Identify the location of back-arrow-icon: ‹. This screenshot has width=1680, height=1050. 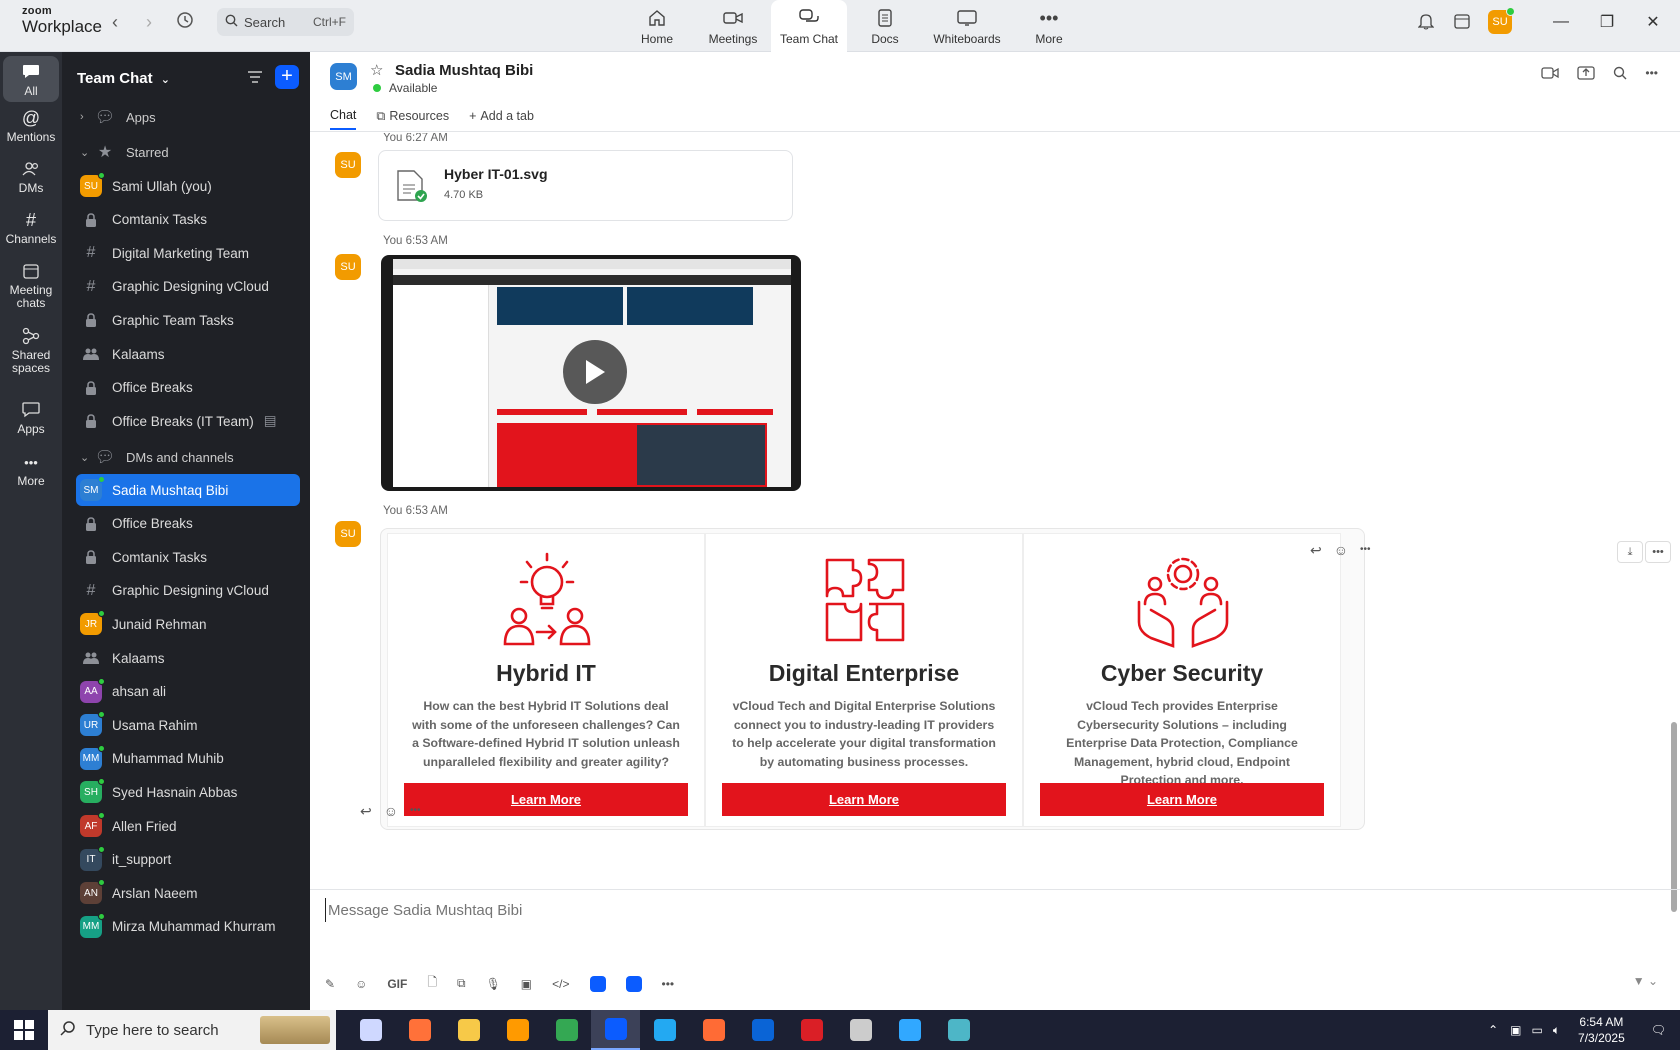
(115, 22).